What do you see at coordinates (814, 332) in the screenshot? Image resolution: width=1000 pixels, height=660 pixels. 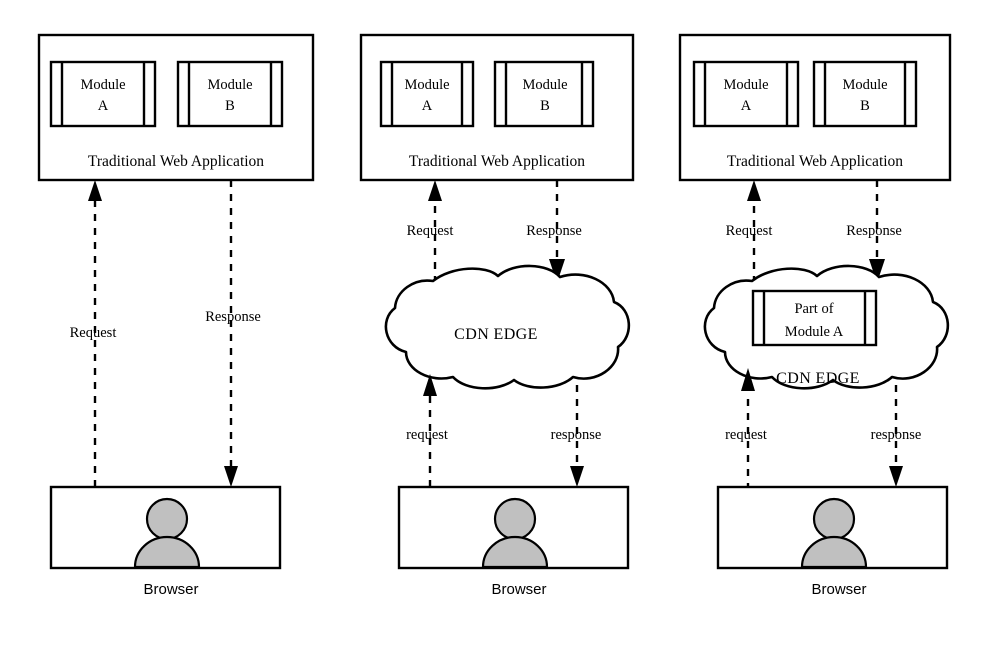 I see `part-of-module-a-label-line2: Module A` at bounding box center [814, 332].